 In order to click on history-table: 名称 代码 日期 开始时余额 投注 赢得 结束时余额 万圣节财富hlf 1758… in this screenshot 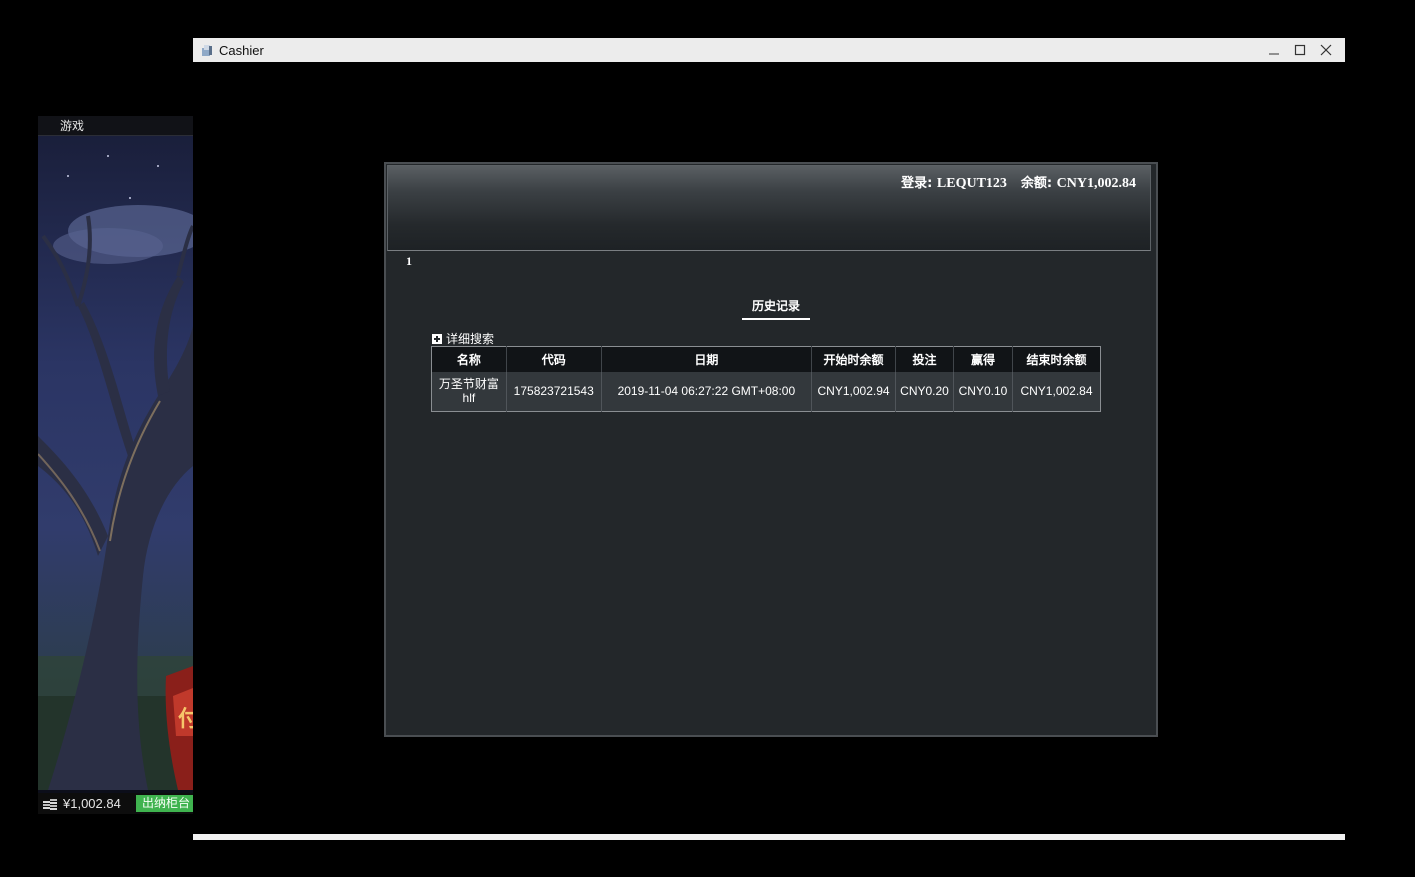, I will do `click(766, 379)`.